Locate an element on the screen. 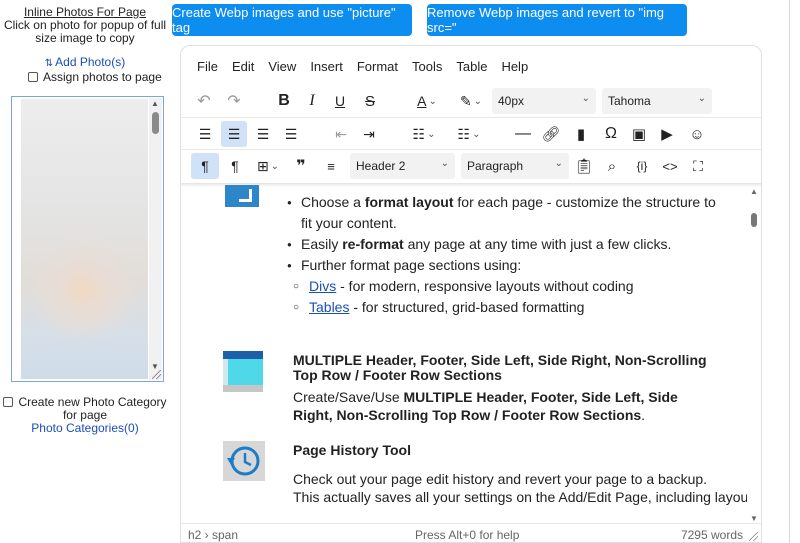  toolbar-row-1: ↶ ↷ B I U S A ⌄ ✎ ⌄ 40px ⌄ Tahoma ⌄ is located at coordinates (471, 101).